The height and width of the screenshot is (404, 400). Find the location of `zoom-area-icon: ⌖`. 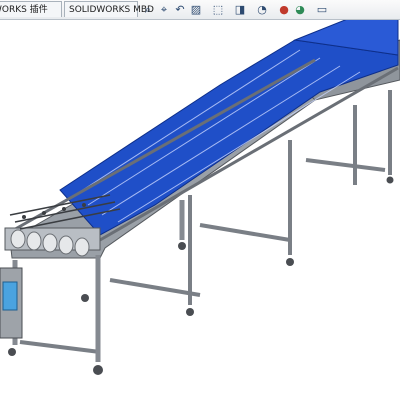

zoom-area-icon: ⌖ is located at coordinates (164, 10).